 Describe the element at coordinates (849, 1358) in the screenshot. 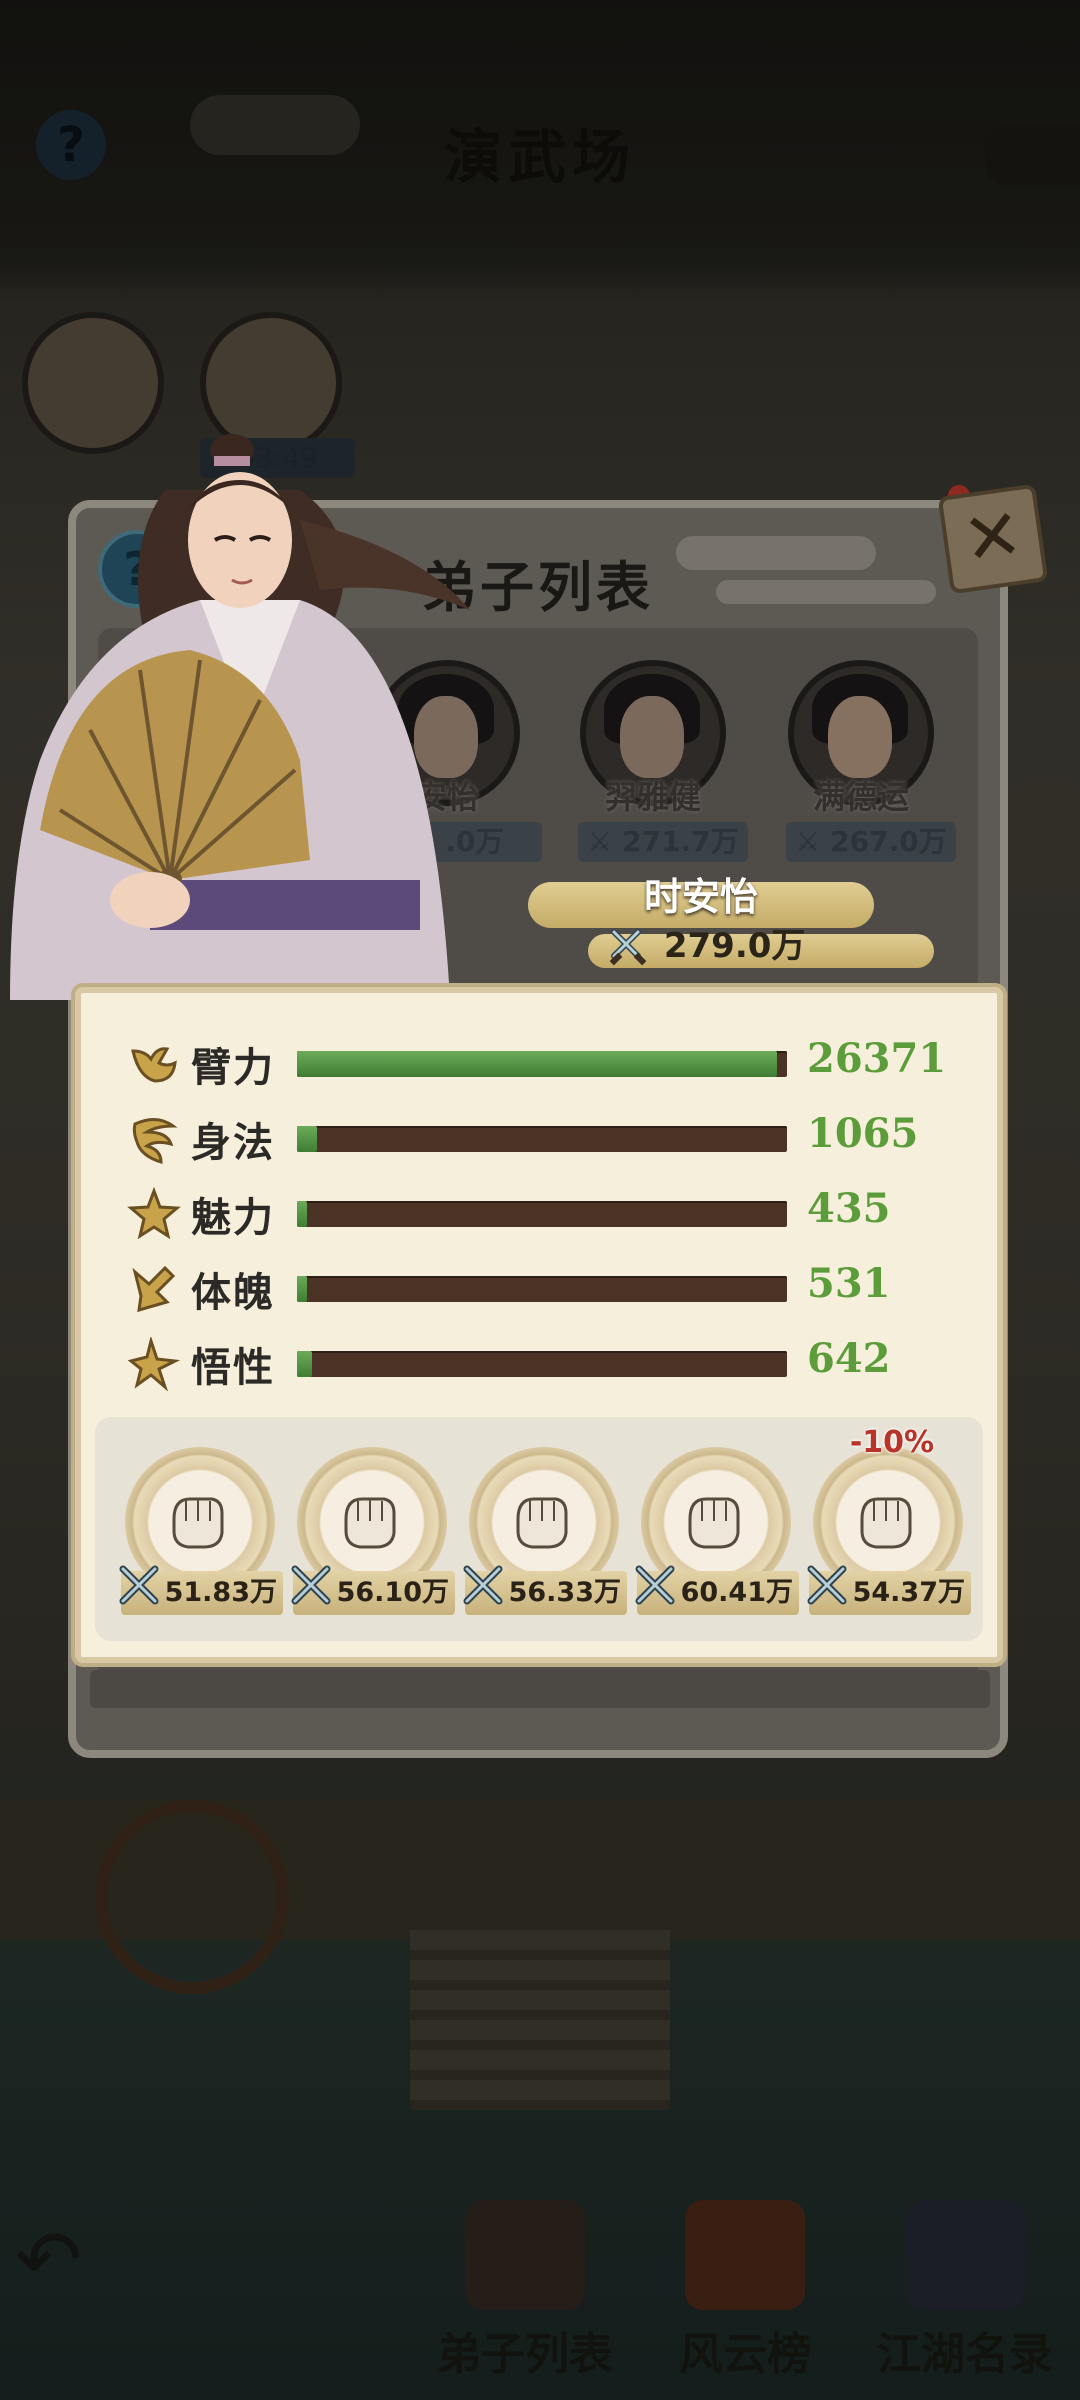

I see `stat-value: 642` at that location.